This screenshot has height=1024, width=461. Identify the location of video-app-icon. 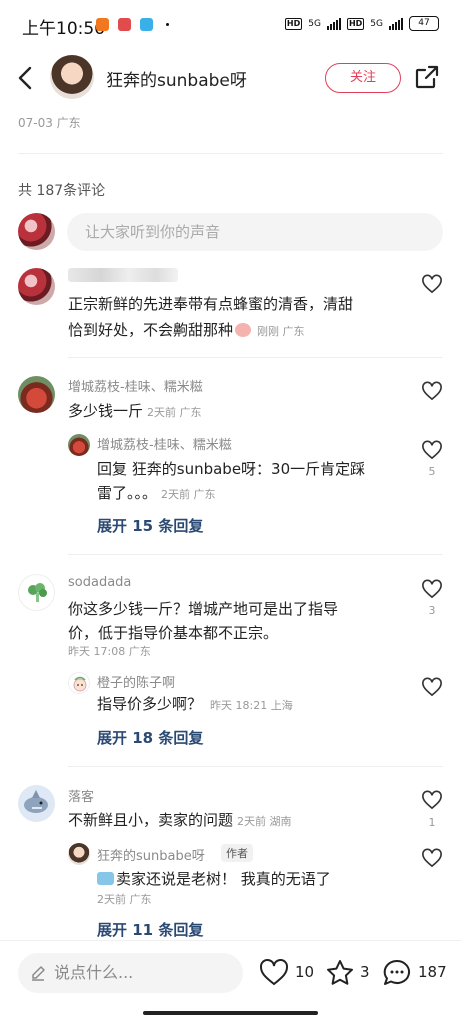
(124, 24).